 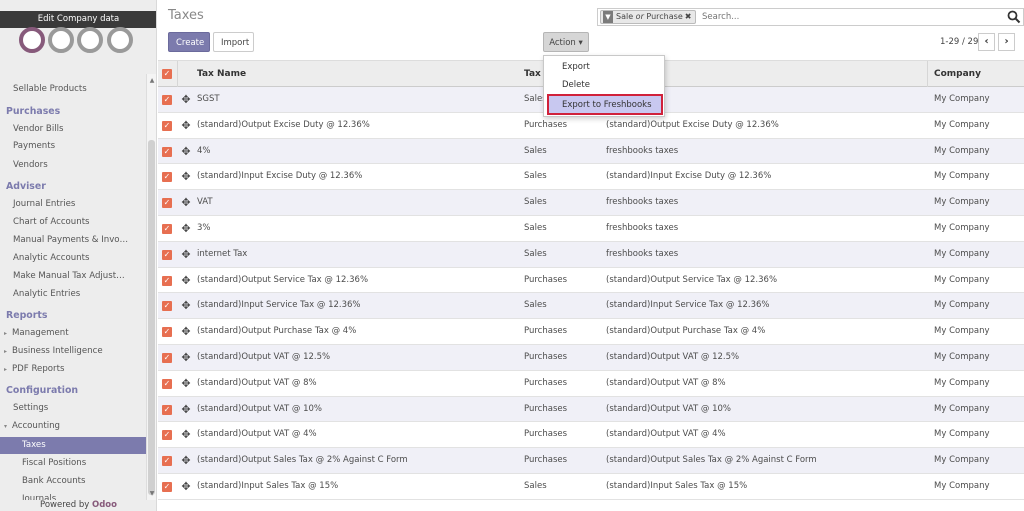 I want to click on pager-value: 1-29 / 29, so click(x=959, y=42).